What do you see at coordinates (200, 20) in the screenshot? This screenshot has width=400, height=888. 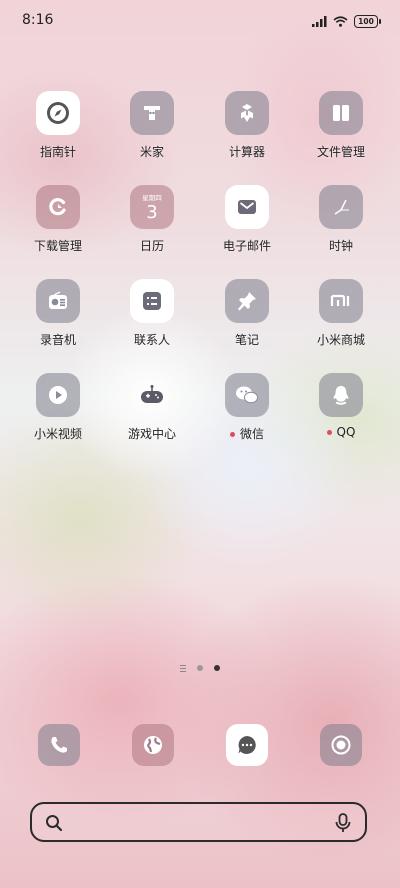 I see `status-bar: 8:16 100` at bounding box center [200, 20].